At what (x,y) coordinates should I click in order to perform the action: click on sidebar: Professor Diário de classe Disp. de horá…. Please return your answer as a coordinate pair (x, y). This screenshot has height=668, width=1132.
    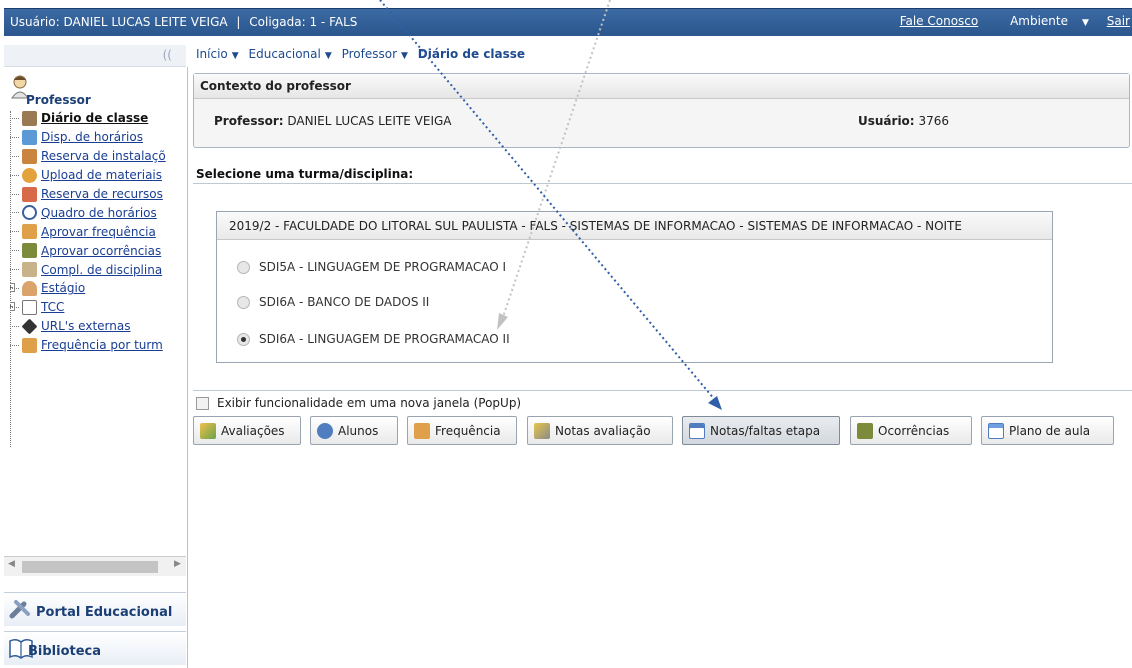
    Looking at the image, I should click on (96, 367).